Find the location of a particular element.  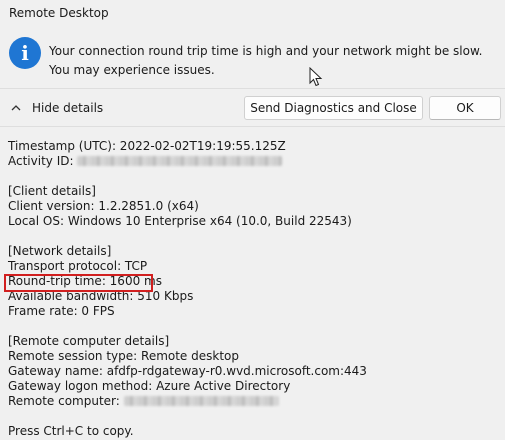

hide-details-toggle: Hide details is located at coordinates (56, 108).